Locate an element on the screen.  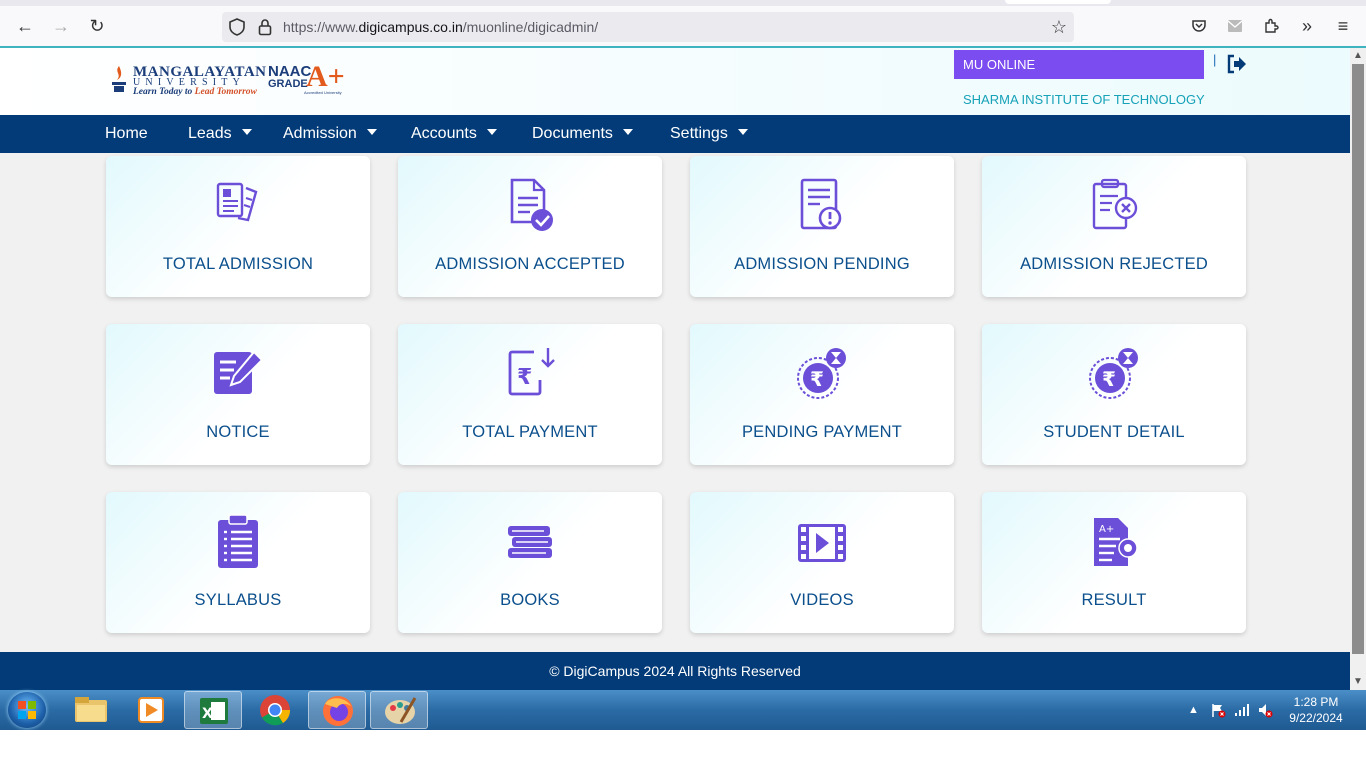
excel-icon: X is located at coordinates (214, 711).